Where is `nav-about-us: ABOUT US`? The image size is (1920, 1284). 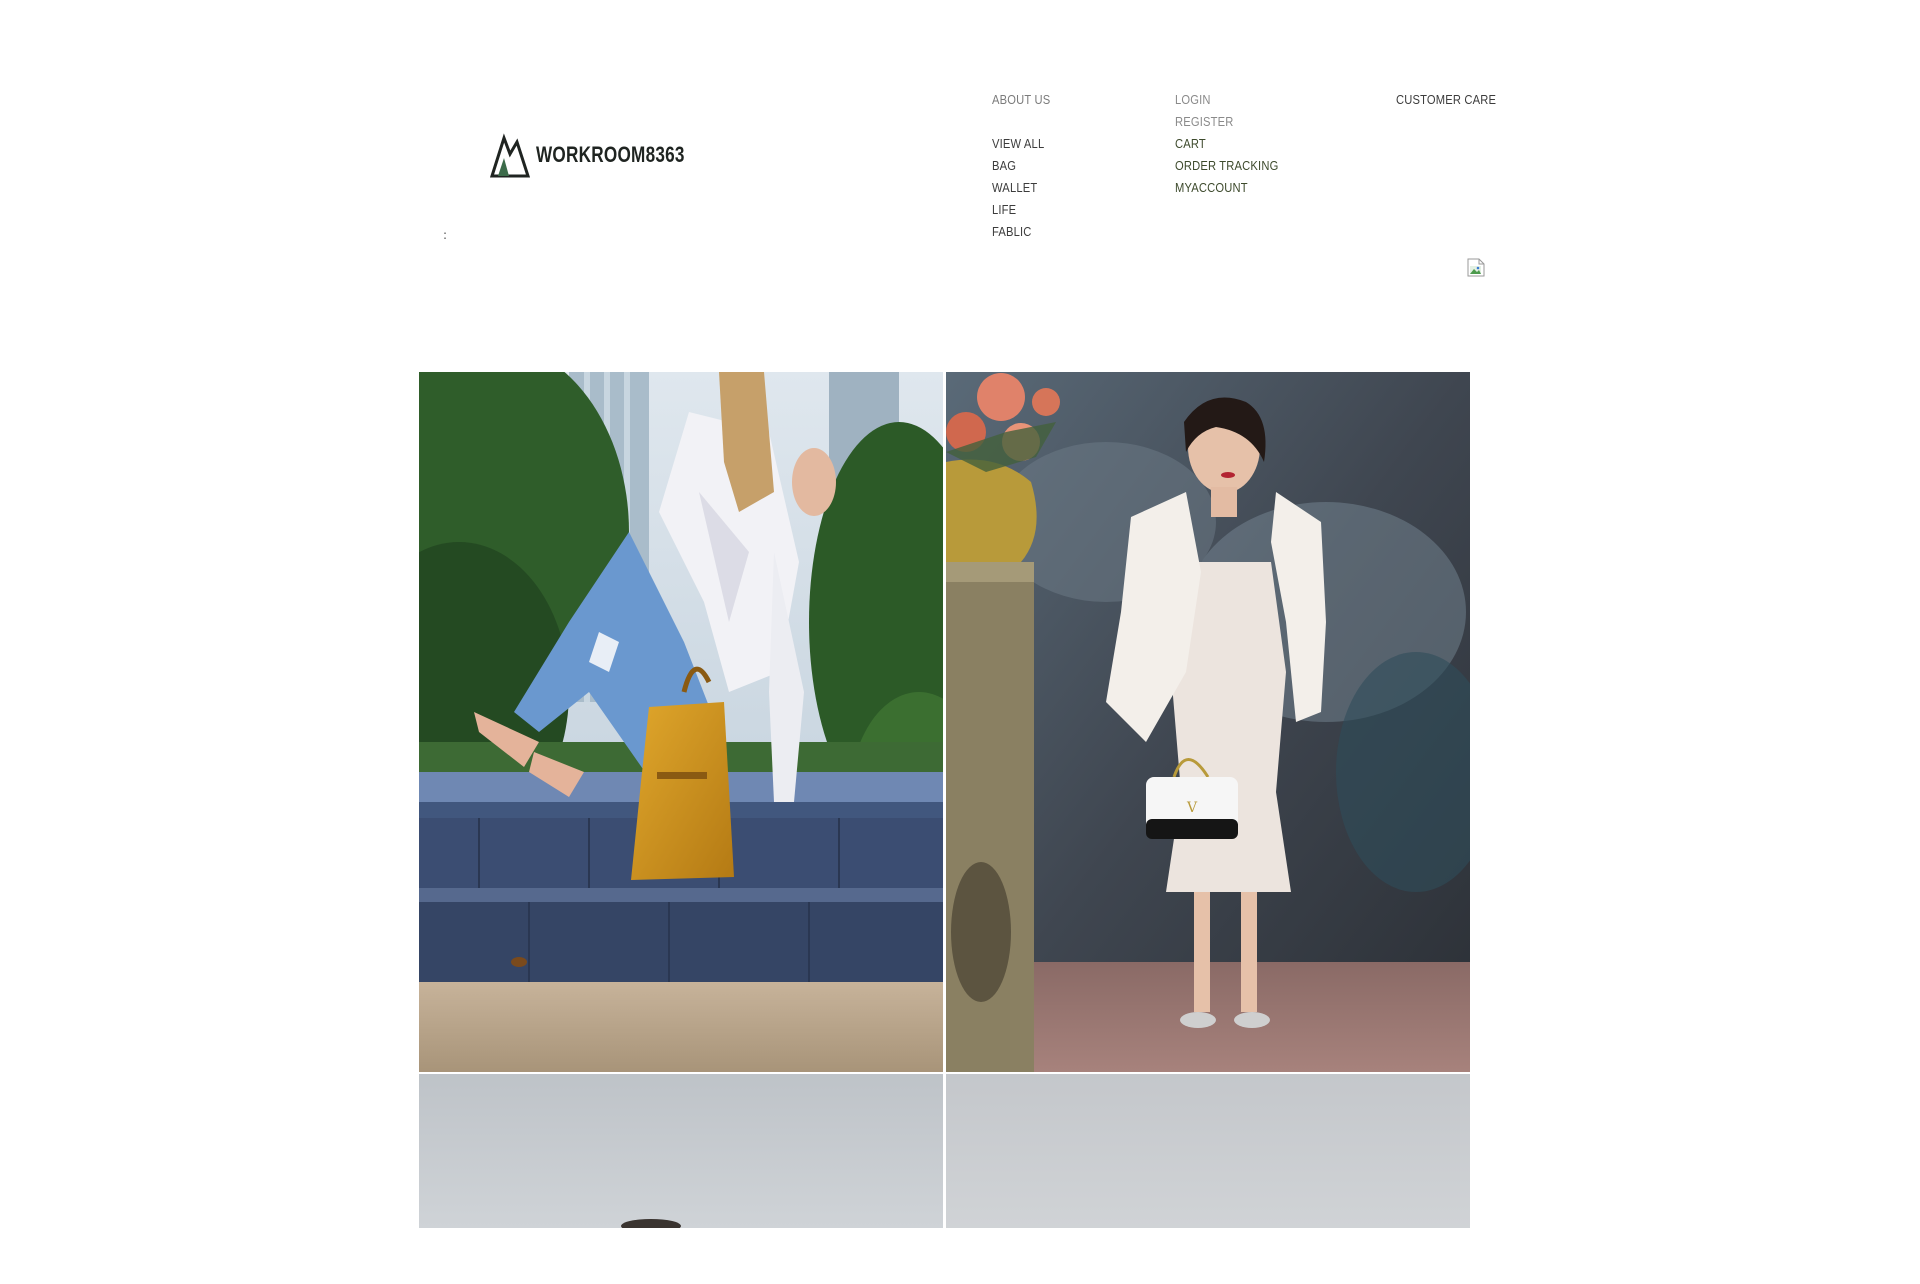 nav-about-us: ABOUT US is located at coordinates (1021, 100).